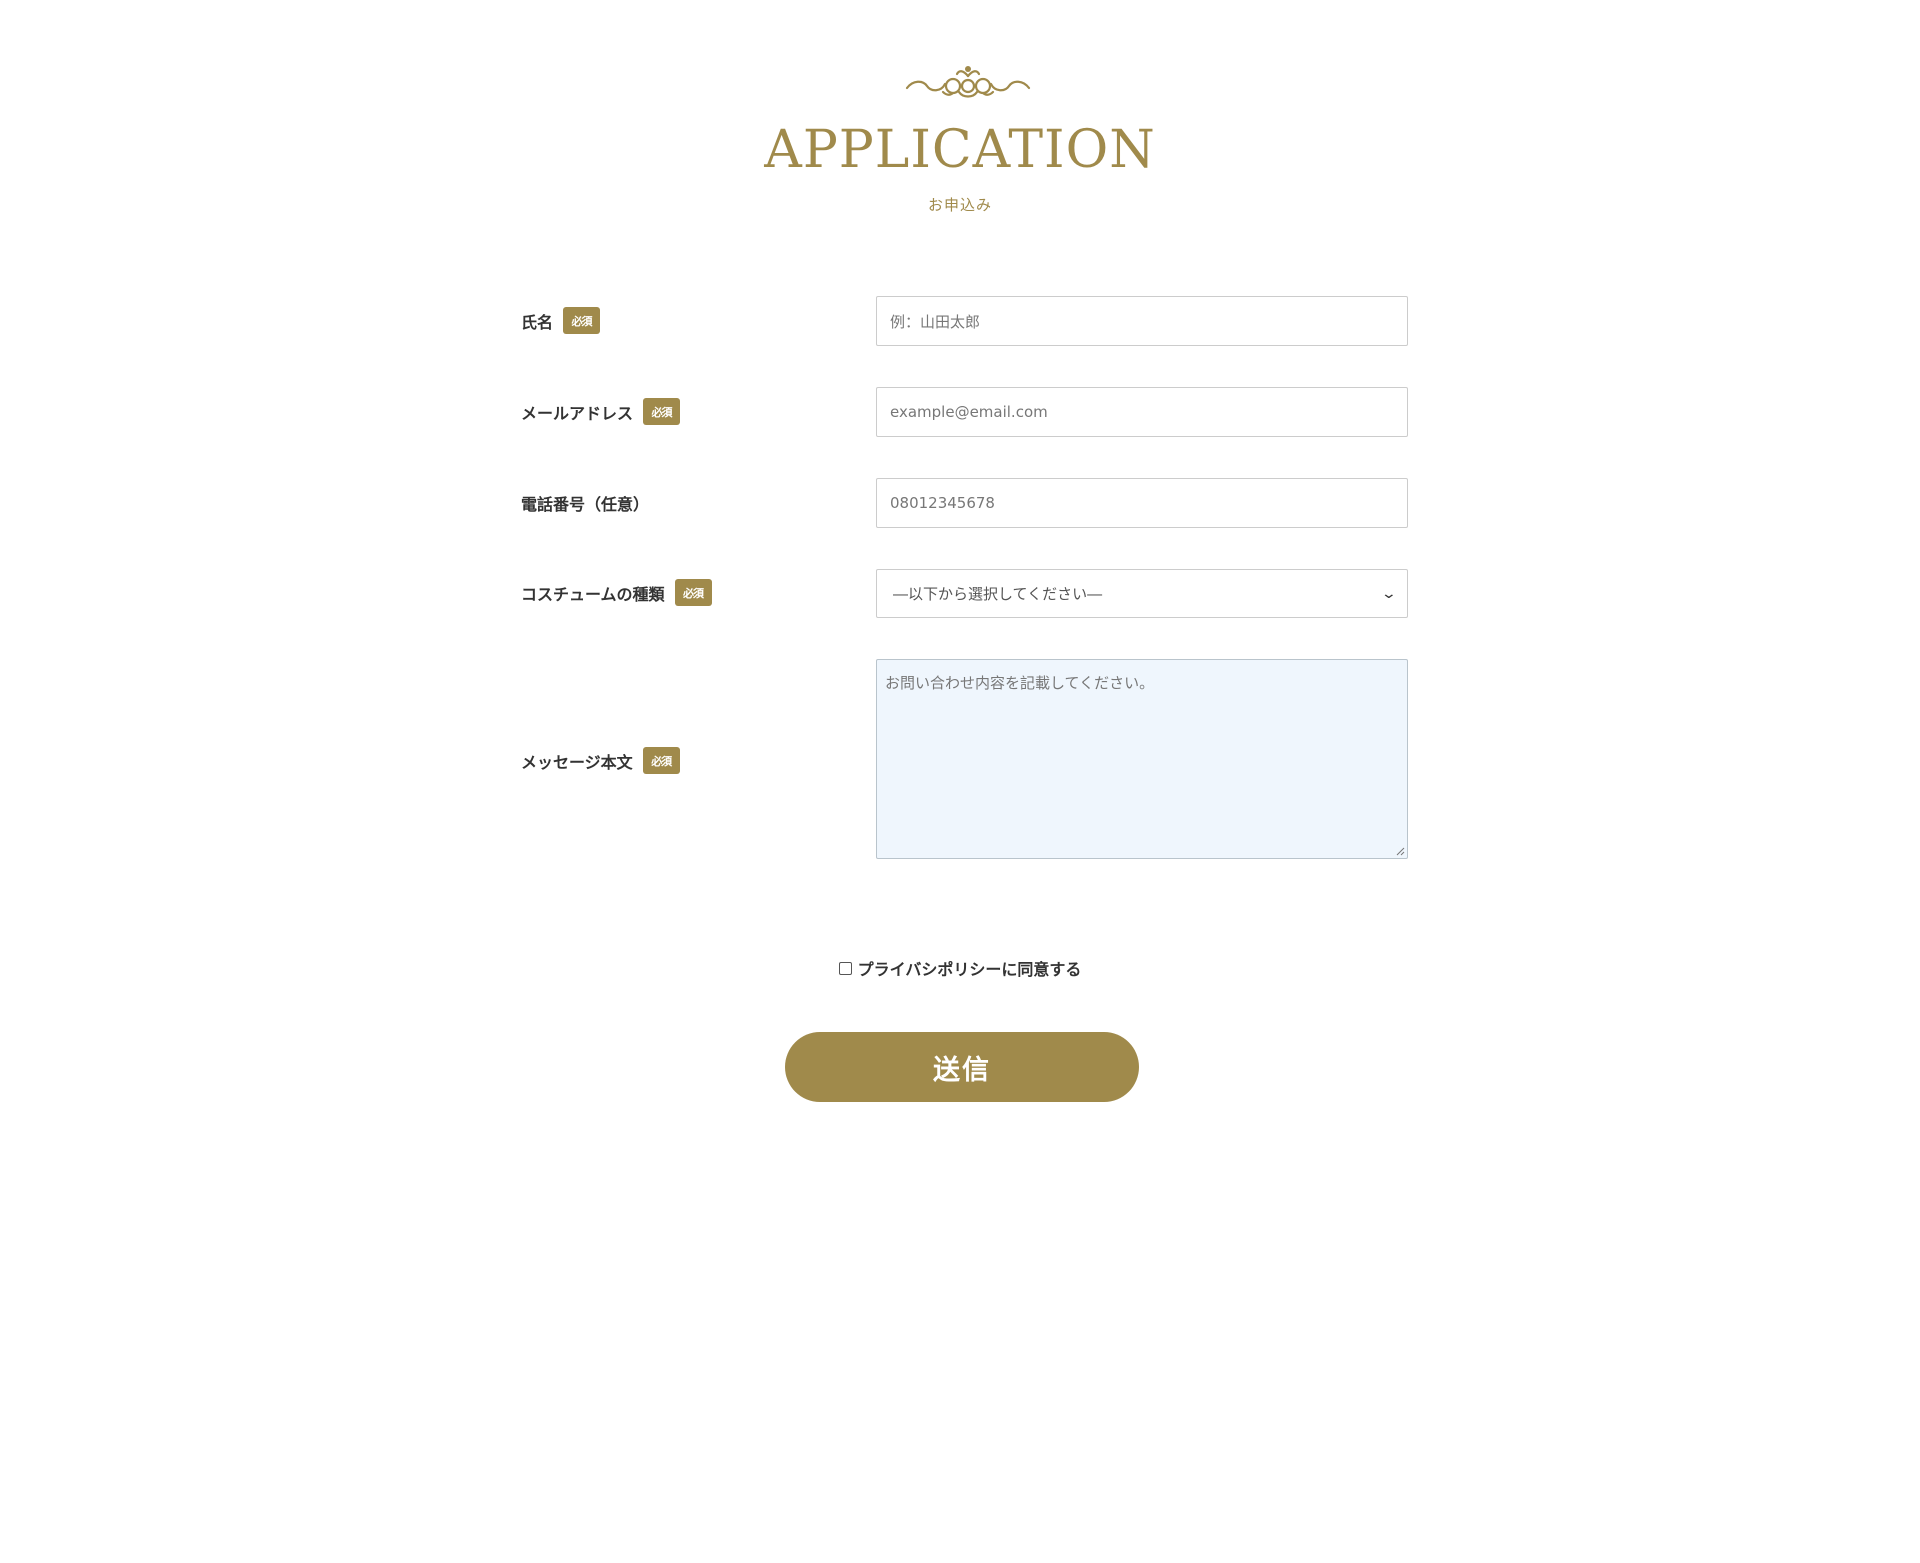 The height and width of the screenshot is (1563, 1920). Describe the element at coordinates (935, 321) in the screenshot. I see `name-input-placeholder: 例：山田太郎` at that location.